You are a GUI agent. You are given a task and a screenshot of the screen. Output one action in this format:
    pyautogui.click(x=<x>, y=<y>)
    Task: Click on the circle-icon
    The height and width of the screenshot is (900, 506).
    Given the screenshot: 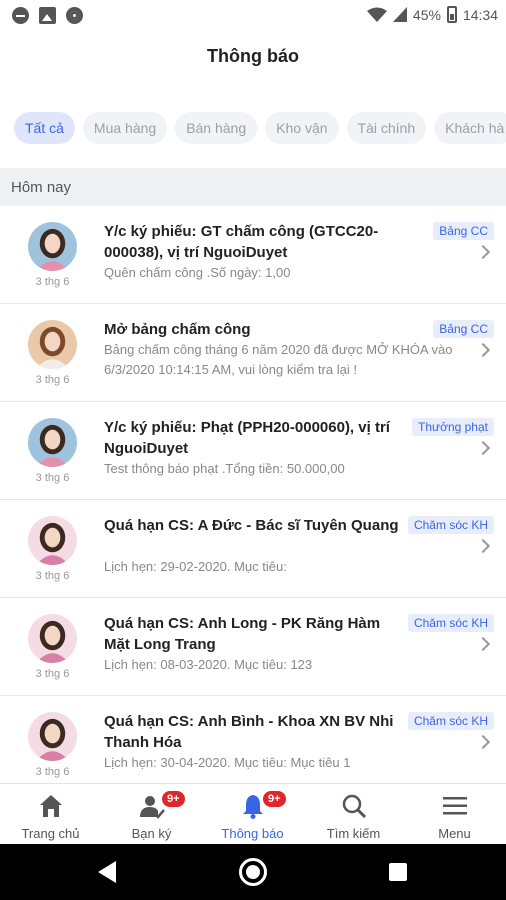 What is the action you would take?
    pyautogui.click(x=74, y=15)
    